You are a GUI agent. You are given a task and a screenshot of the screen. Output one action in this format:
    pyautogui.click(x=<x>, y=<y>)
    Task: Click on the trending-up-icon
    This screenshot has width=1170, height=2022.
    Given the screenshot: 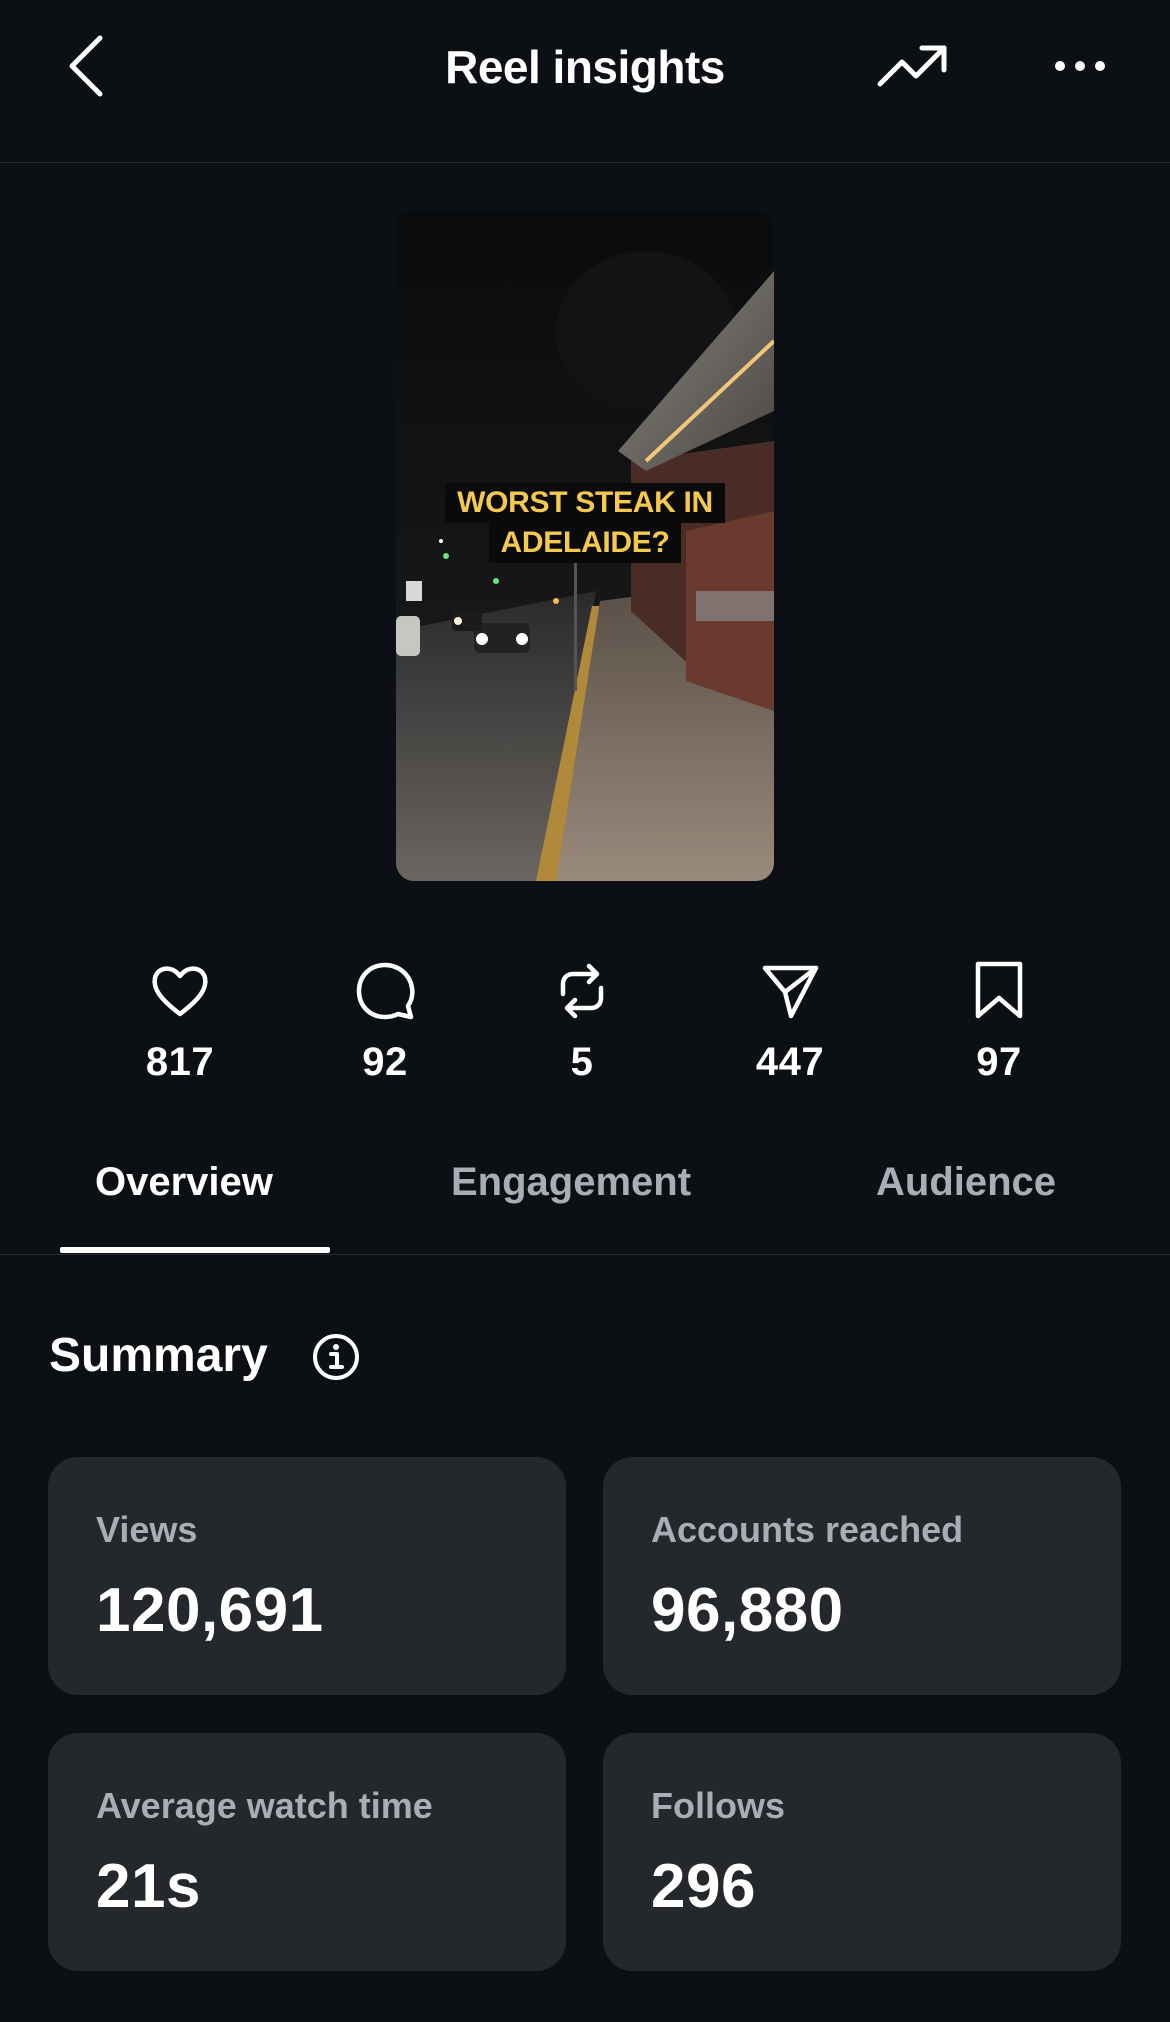 What is the action you would take?
    pyautogui.click(x=912, y=66)
    